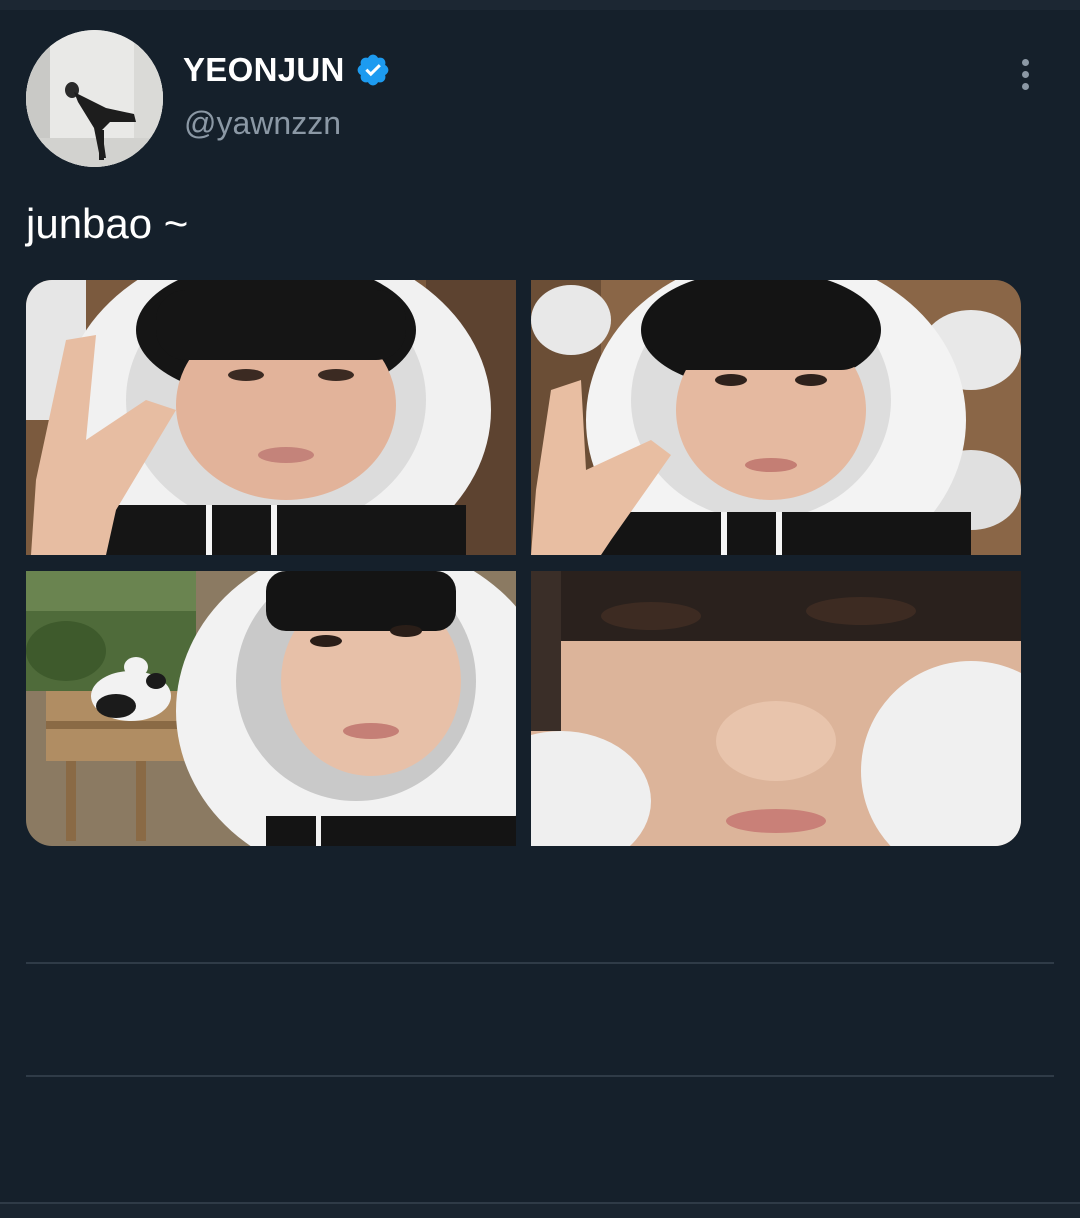 Image resolution: width=1080 pixels, height=1218 pixels. Describe the element at coordinates (373, 70) in the screenshot. I see `verified-badge-icon` at that location.